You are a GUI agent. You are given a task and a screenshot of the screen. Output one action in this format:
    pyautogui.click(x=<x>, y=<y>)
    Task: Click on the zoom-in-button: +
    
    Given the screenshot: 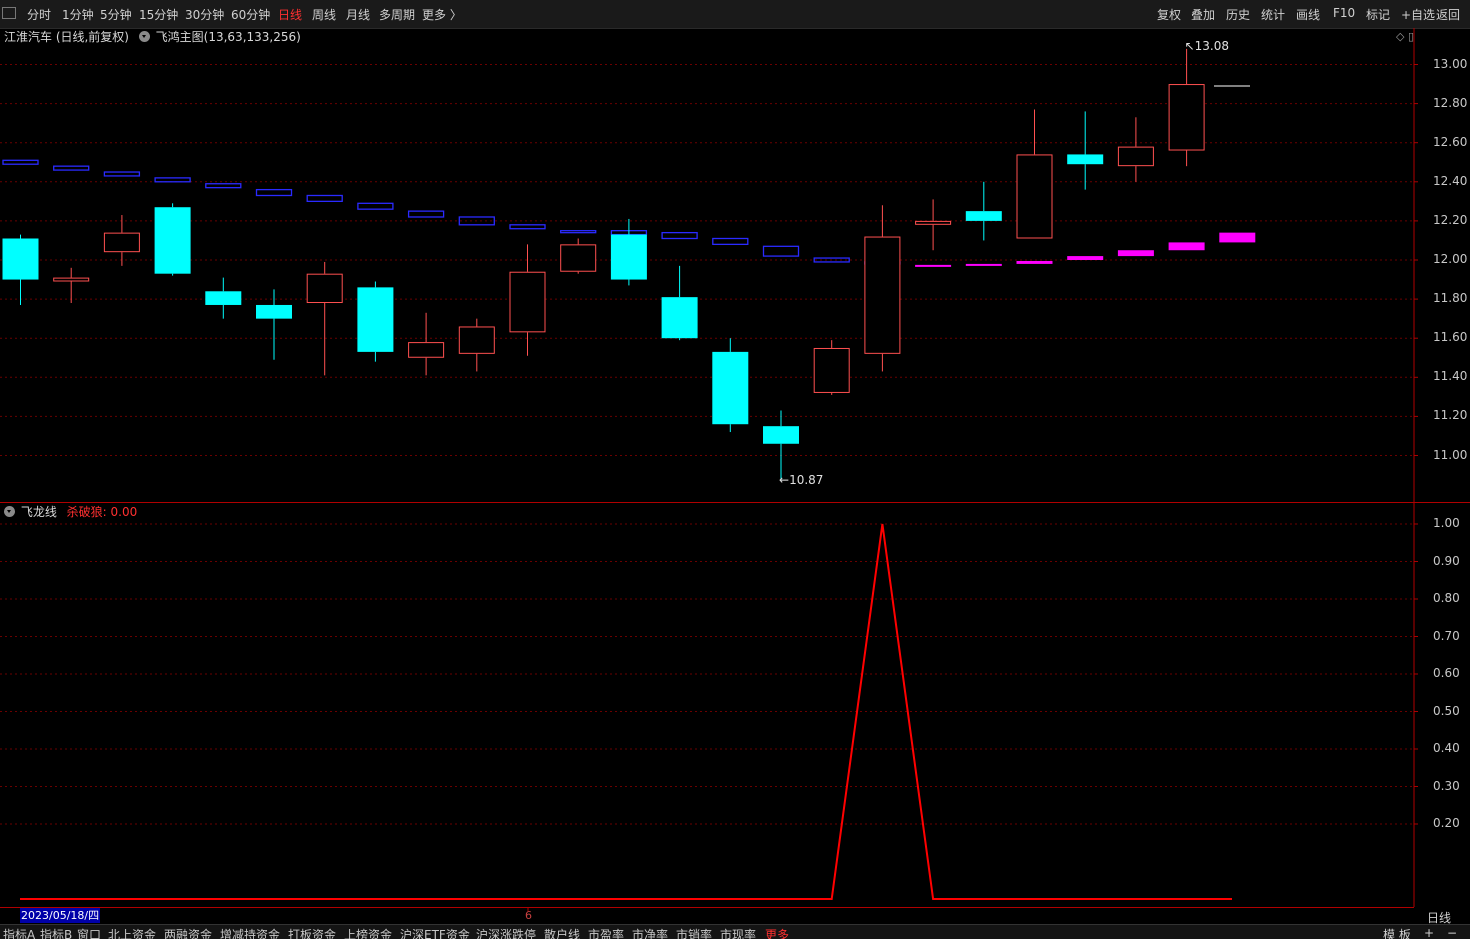 What is the action you would take?
    pyautogui.click(x=1429, y=932)
    